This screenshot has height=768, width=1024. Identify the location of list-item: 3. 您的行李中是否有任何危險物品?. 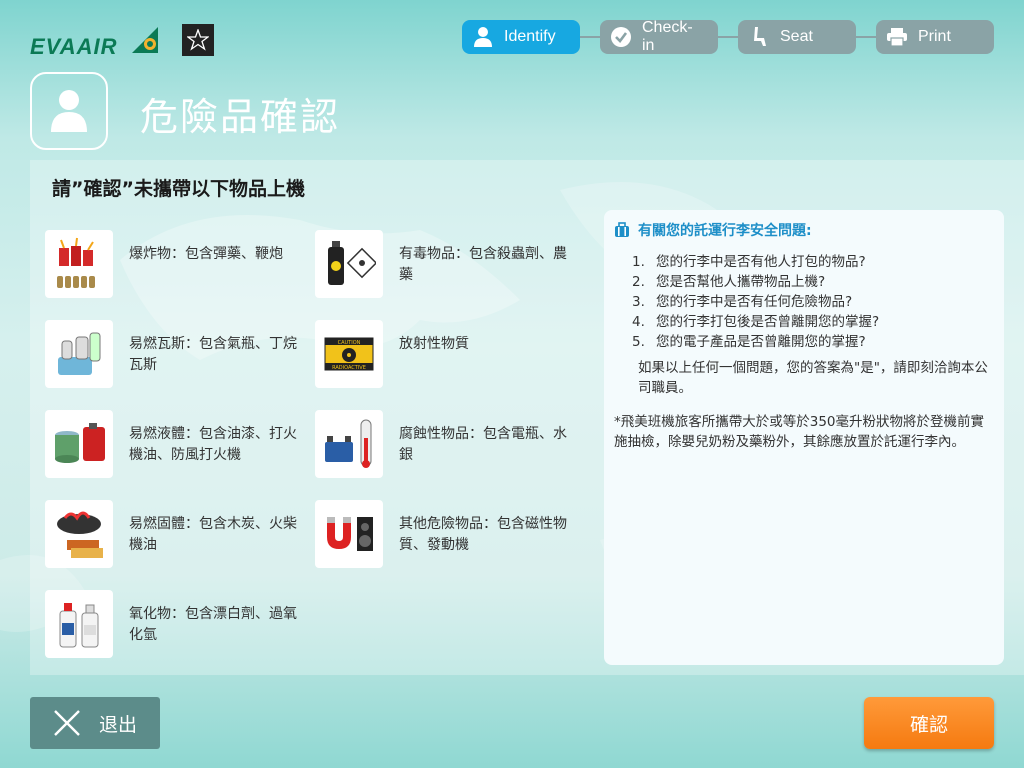
(742, 302).